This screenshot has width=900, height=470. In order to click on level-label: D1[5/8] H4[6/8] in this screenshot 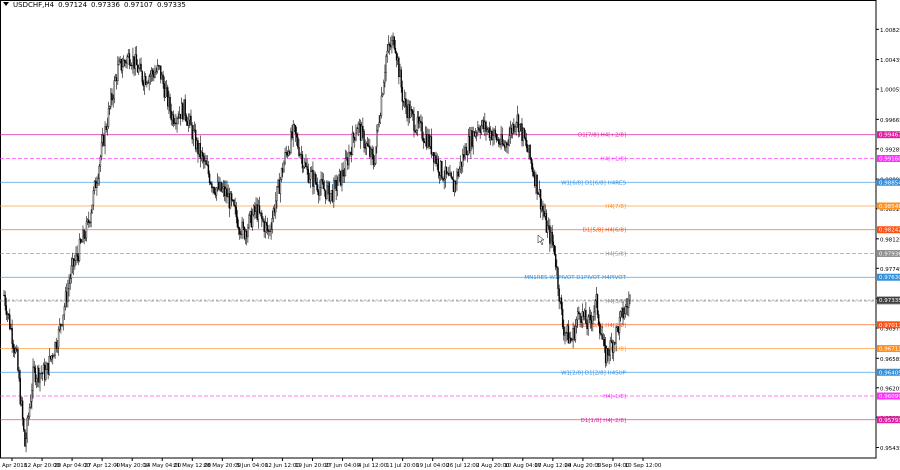, I will do `click(604, 231)`.